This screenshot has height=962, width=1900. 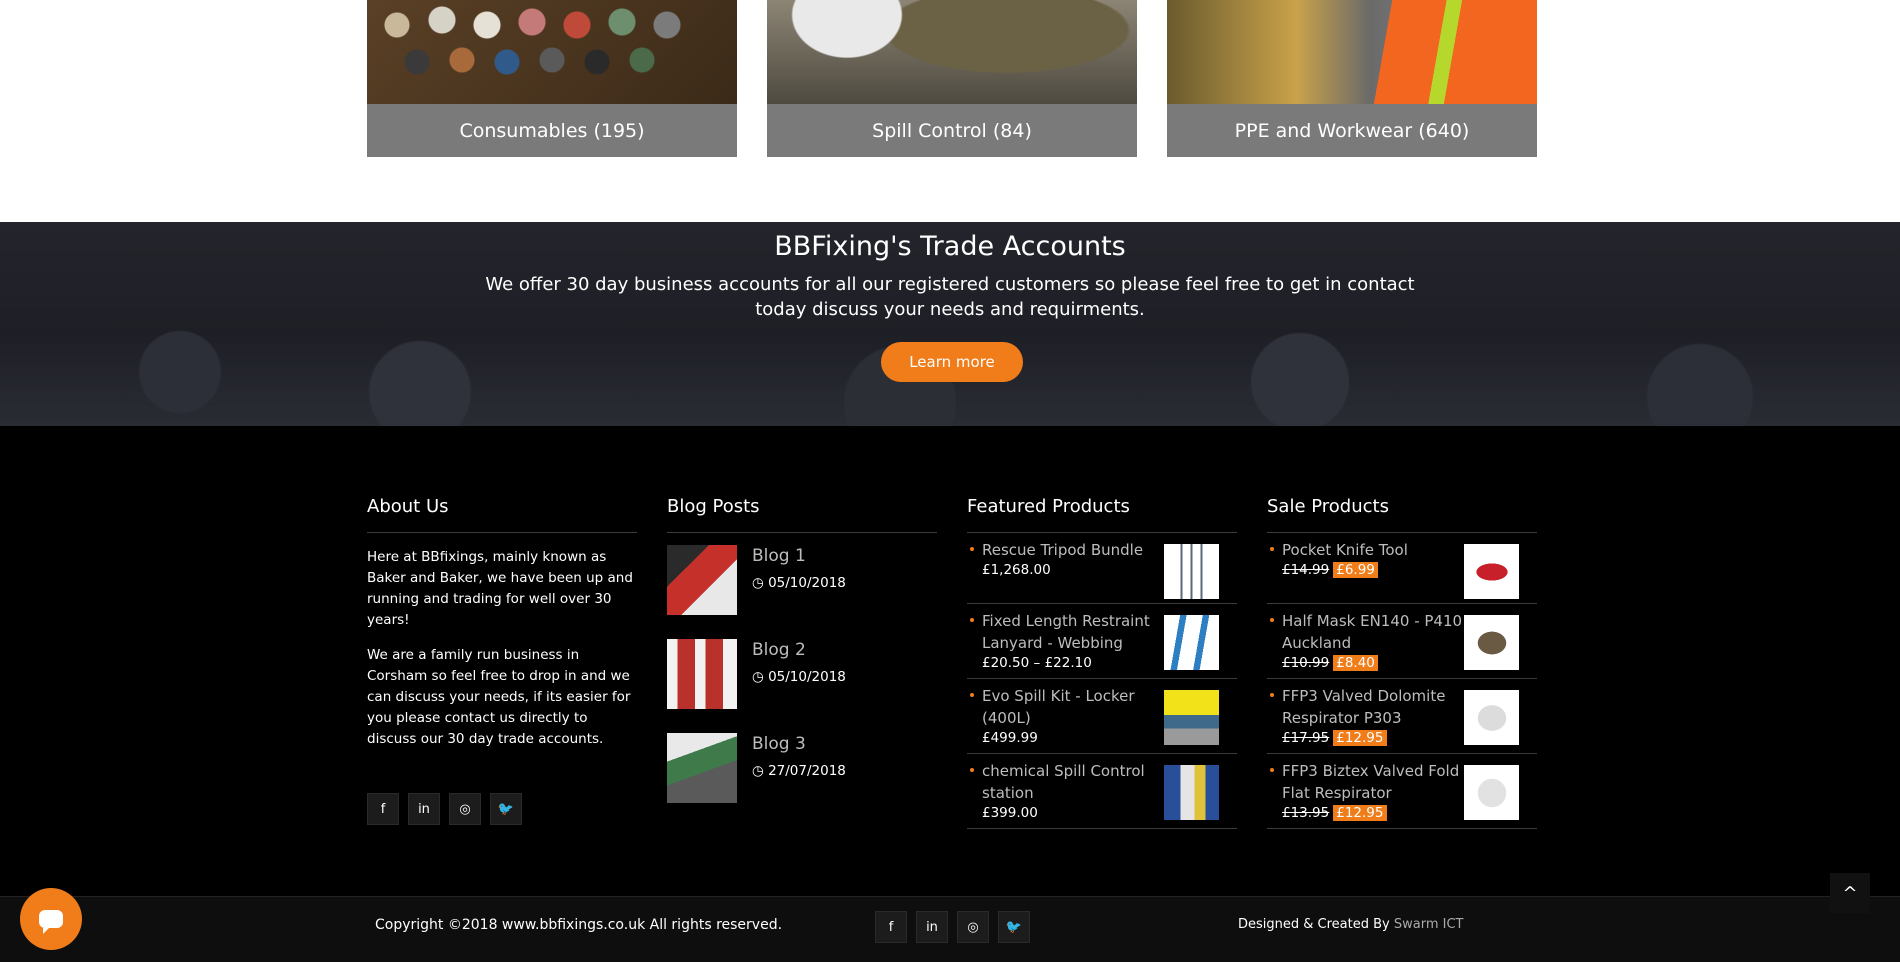 I want to click on product-item: Evo Spill Kit - Locker (400L) £499.99, so click(x=1102, y=716).